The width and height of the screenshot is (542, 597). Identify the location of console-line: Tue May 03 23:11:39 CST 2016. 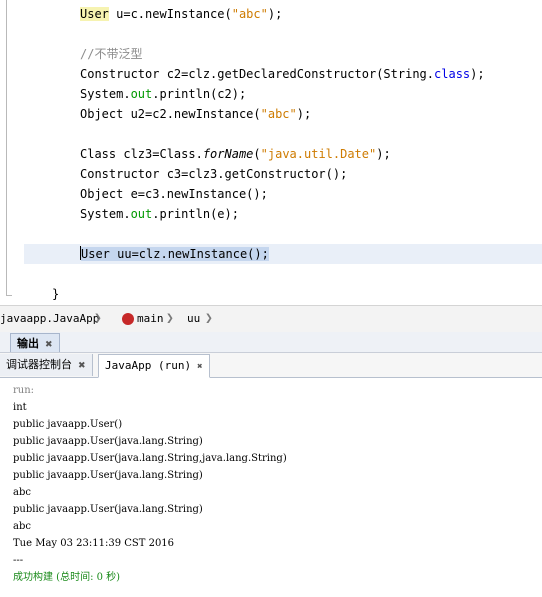
(94, 543).